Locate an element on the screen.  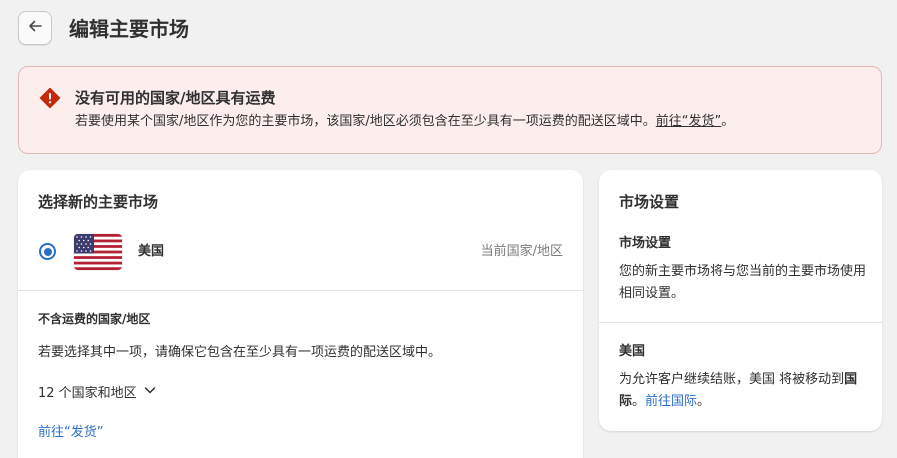
alert-diamond-icon is located at coordinates (50, 98).